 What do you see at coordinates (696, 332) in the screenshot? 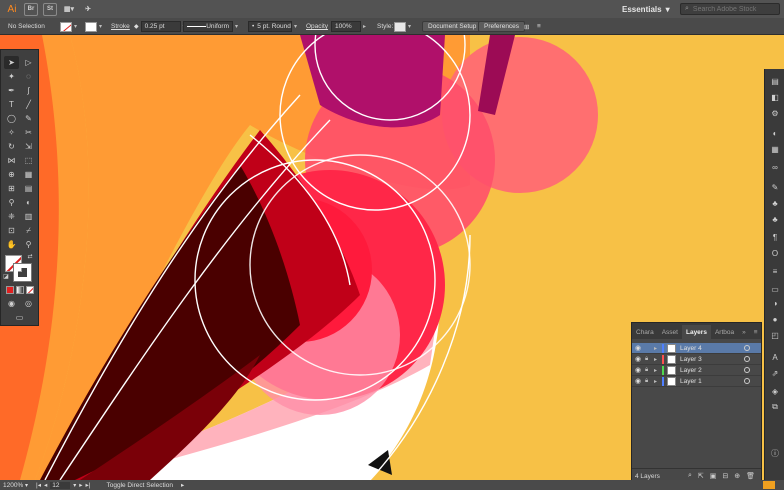
I see `tab-layers: Layers` at bounding box center [696, 332].